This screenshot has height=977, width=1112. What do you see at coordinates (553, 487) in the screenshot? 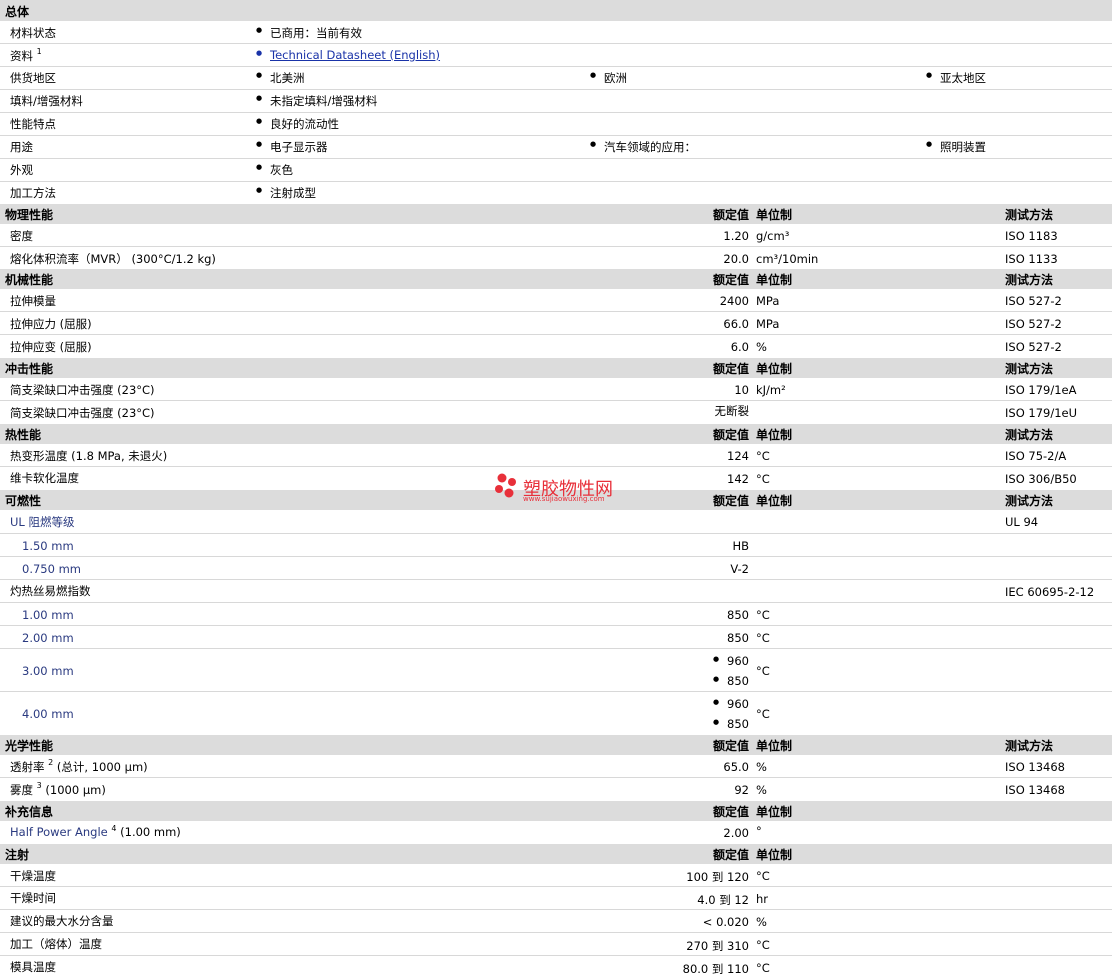
I see `watermark-logo: 塑胶物性网 www.sujiaowuxing.com` at bounding box center [553, 487].